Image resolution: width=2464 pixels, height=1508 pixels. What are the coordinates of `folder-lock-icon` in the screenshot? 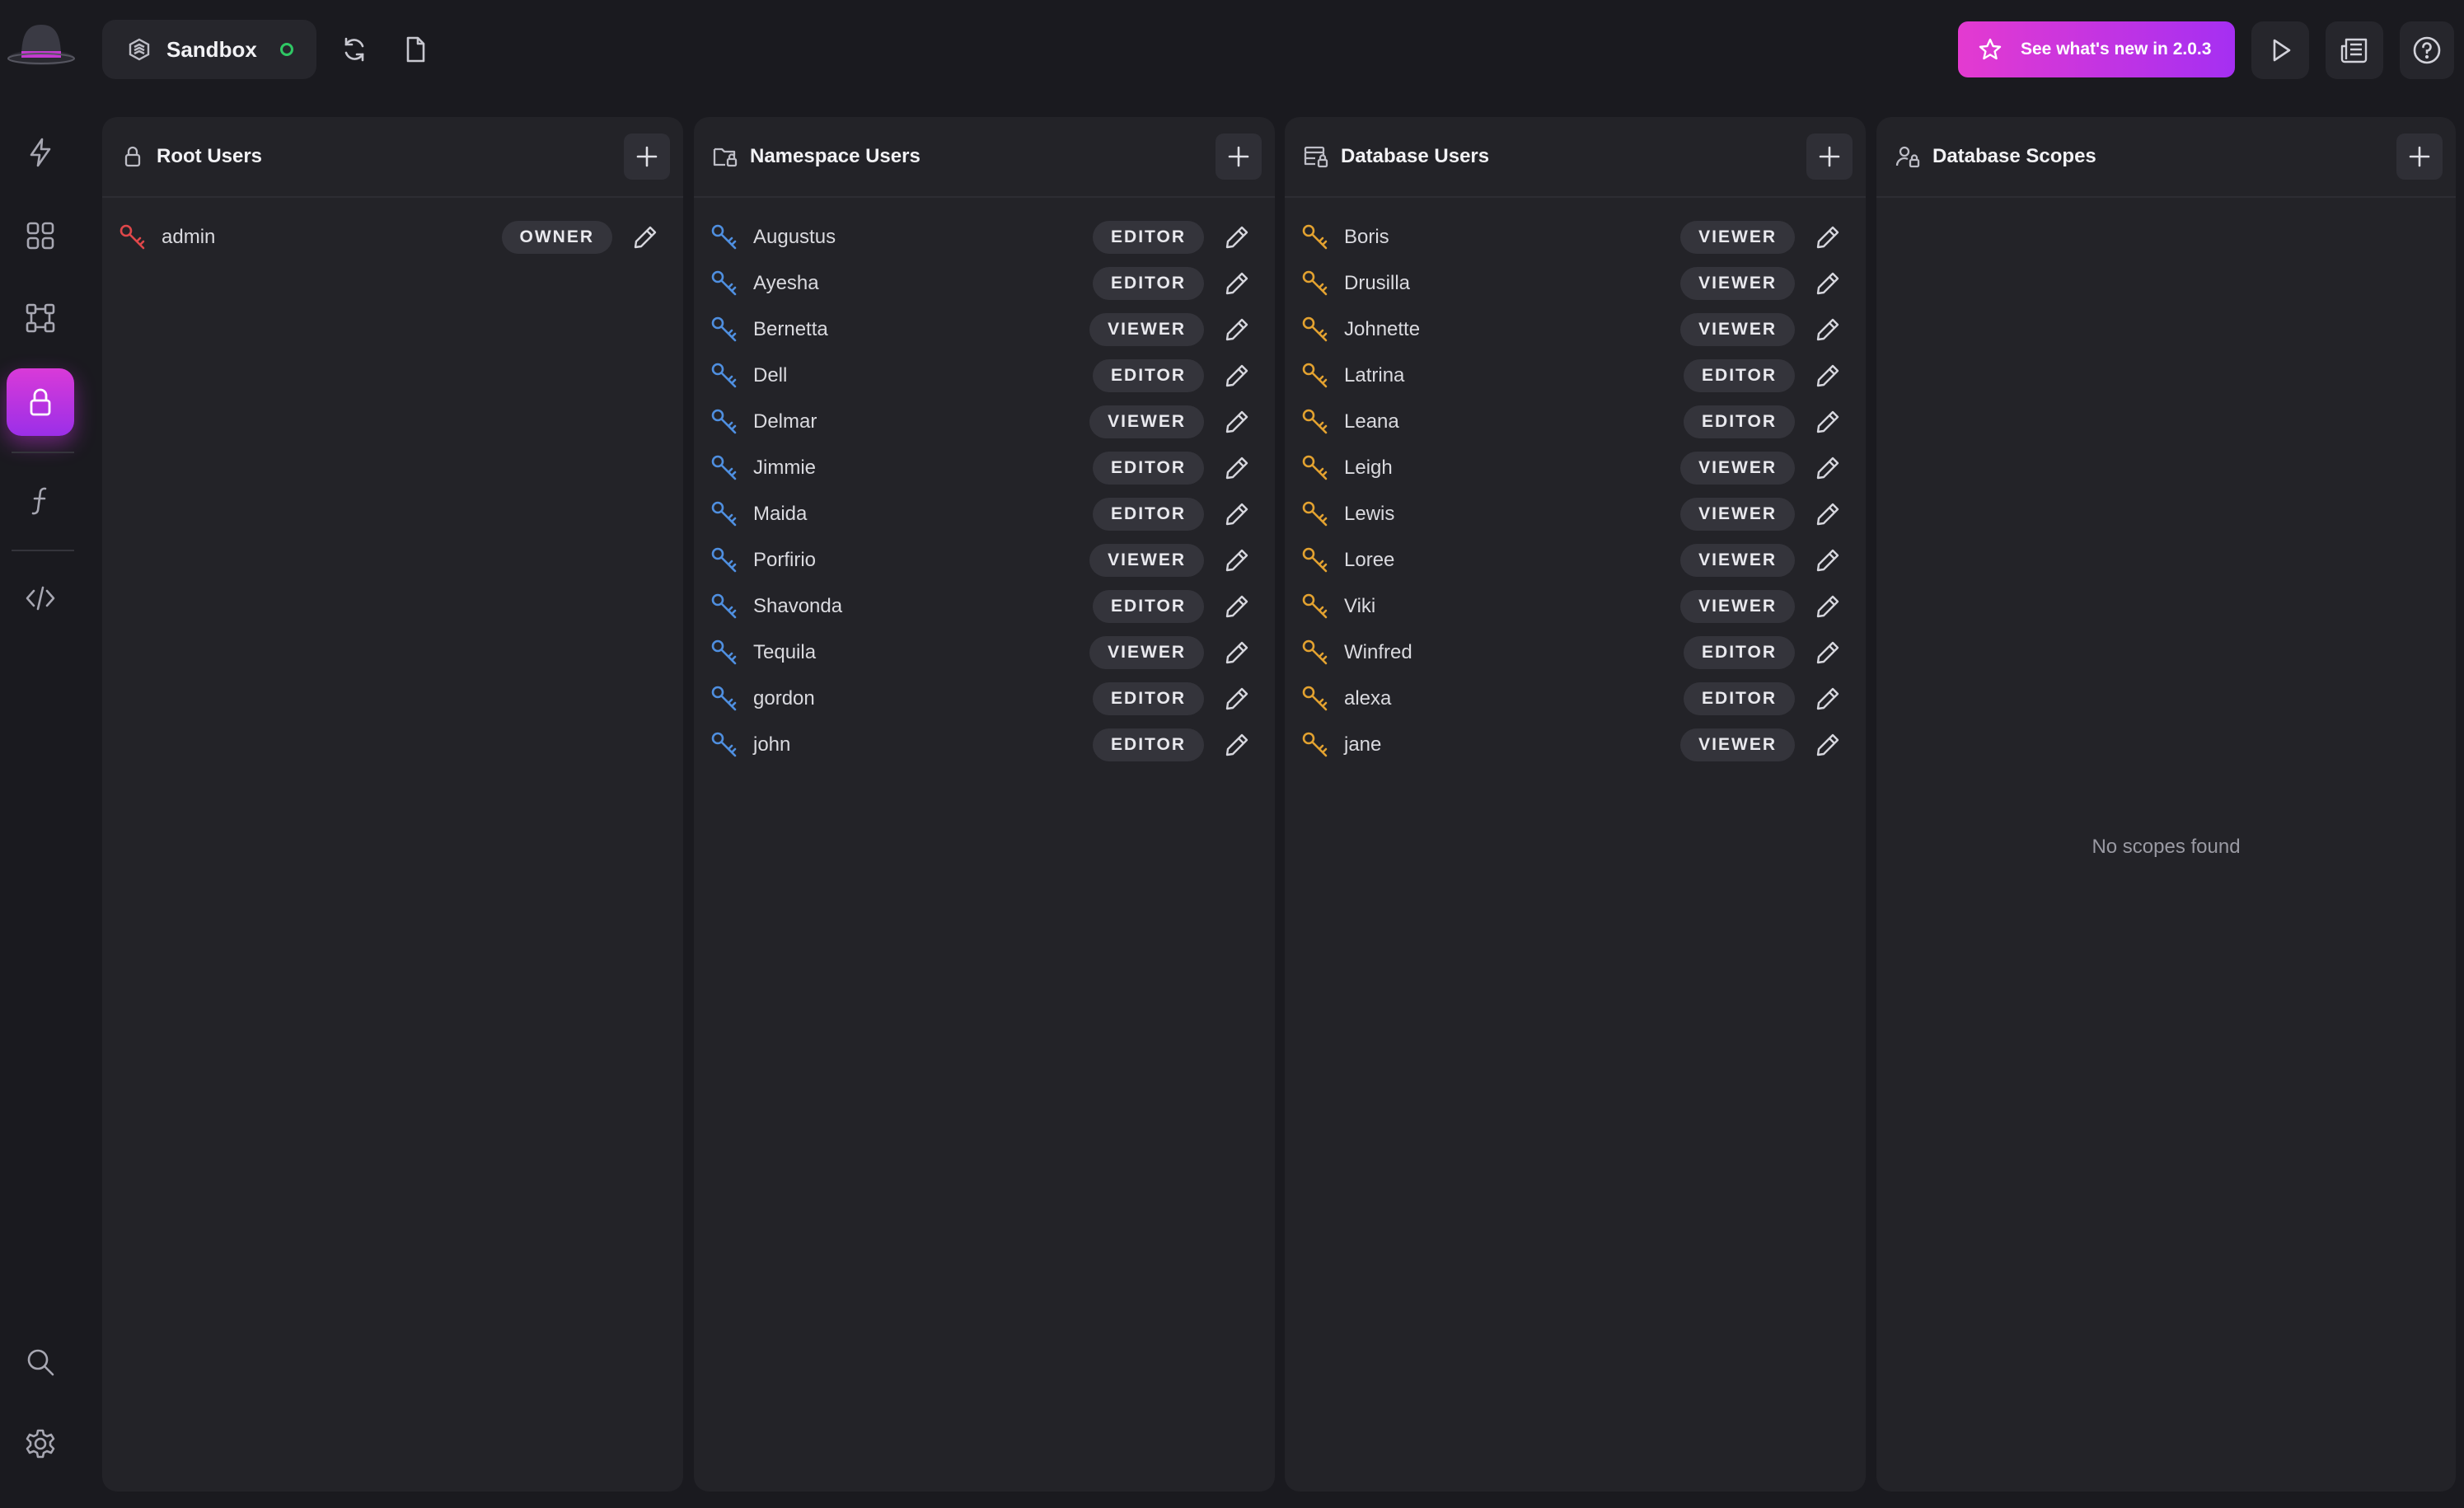 It's located at (725, 156).